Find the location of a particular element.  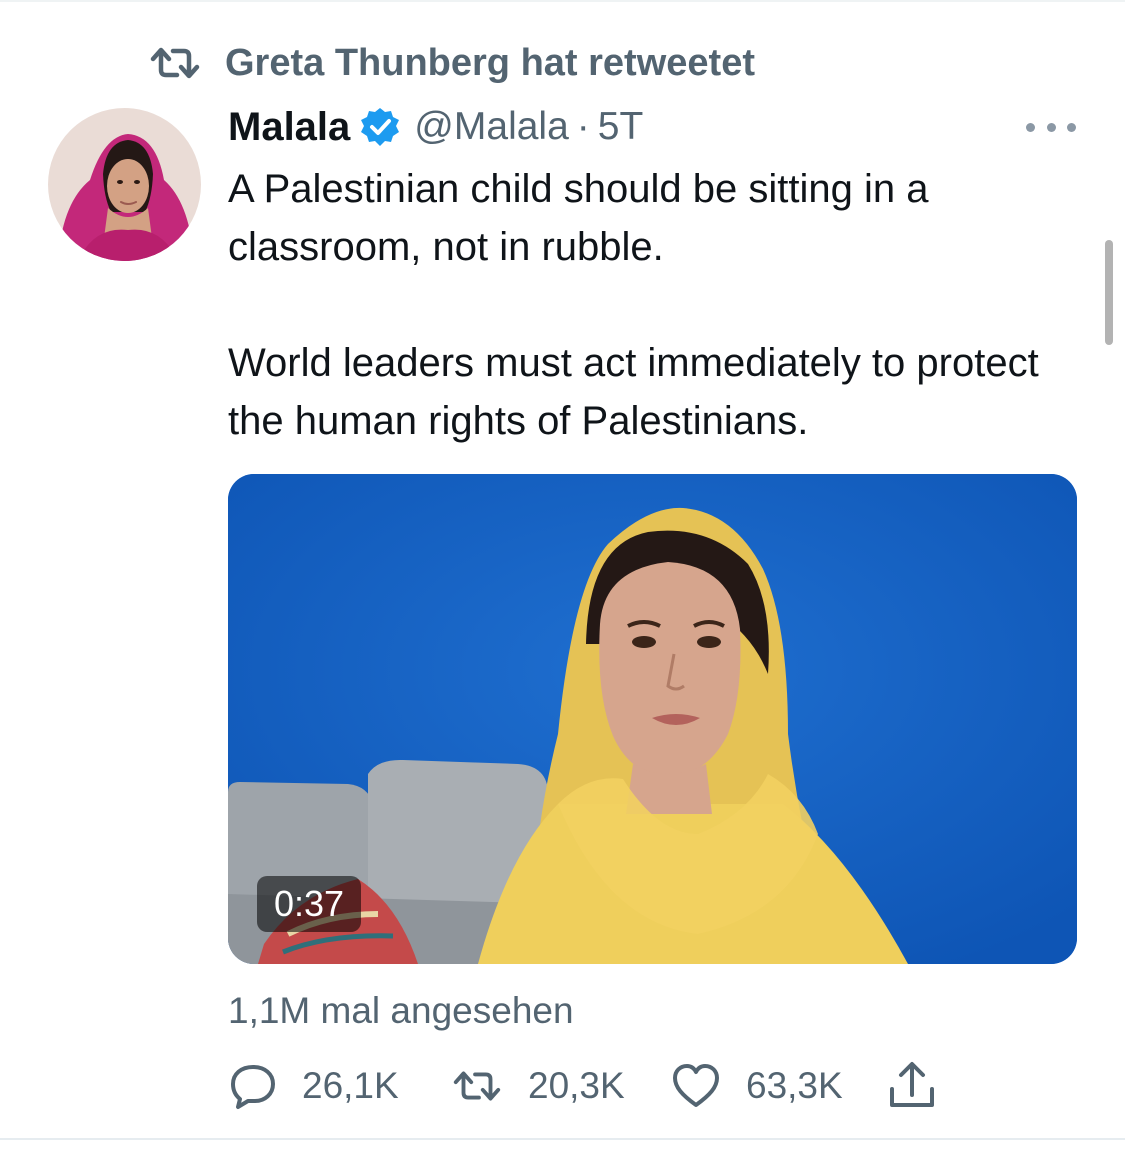

tweet-author-row: Malala @Malala · 5T is located at coordinates (435, 127).